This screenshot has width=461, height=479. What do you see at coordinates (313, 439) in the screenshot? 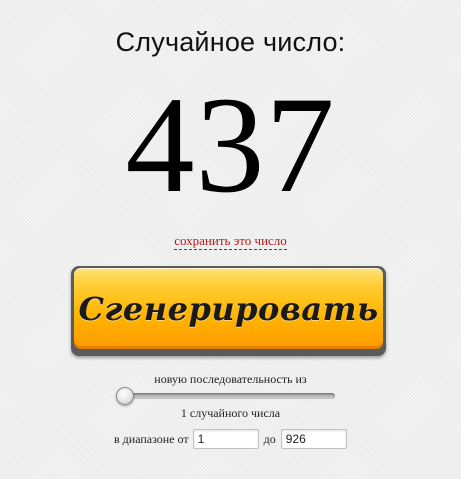
I see `range-to-input` at bounding box center [313, 439].